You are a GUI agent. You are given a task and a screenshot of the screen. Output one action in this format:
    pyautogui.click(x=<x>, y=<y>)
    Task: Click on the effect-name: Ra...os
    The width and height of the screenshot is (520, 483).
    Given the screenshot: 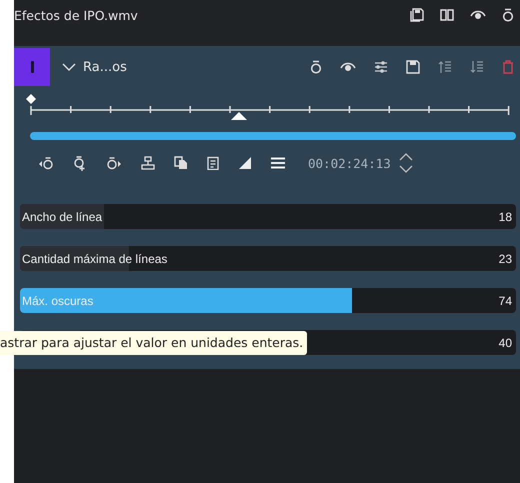 What is the action you would take?
    pyautogui.click(x=105, y=67)
    